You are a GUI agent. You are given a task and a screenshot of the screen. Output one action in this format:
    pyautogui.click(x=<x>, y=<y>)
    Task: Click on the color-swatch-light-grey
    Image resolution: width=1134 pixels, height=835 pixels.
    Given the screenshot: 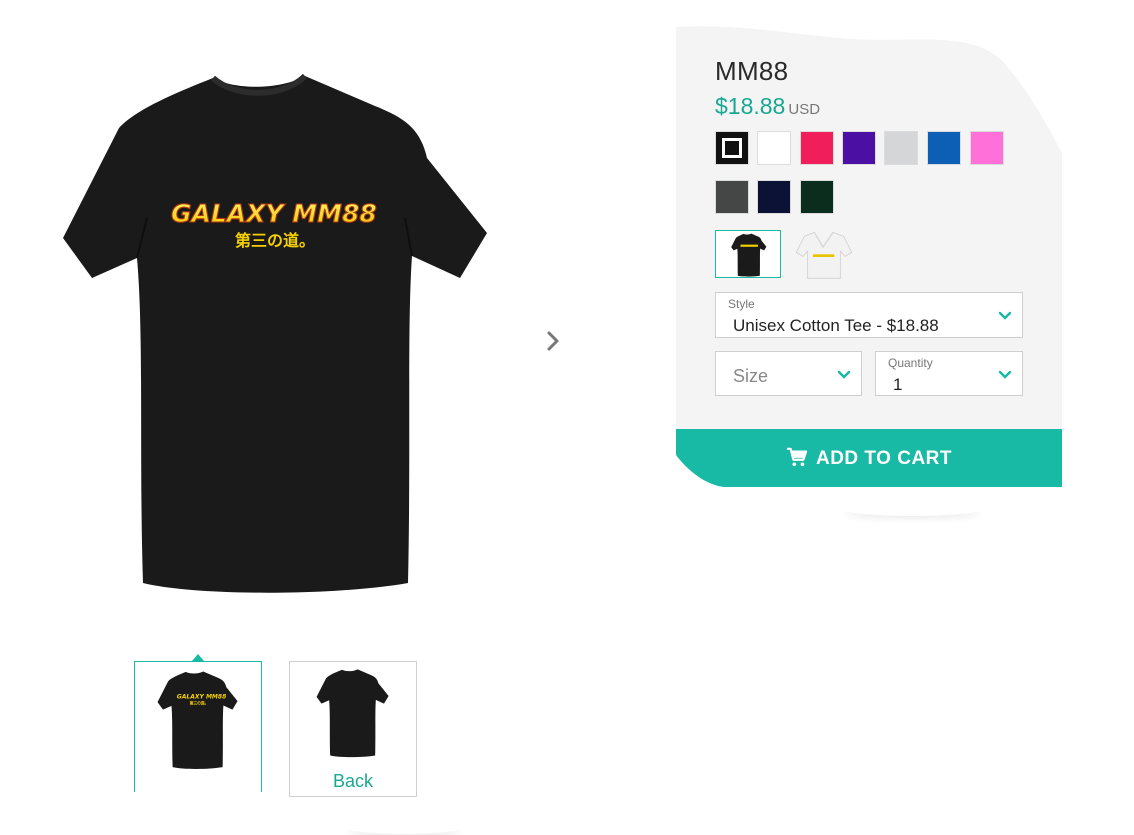 What is the action you would take?
    pyautogui.click(x=901, y=148)
    